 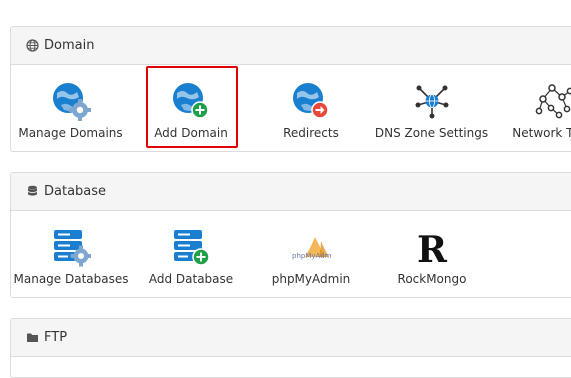 I want to click on database-gear-icon, so click(x=71, y=247).